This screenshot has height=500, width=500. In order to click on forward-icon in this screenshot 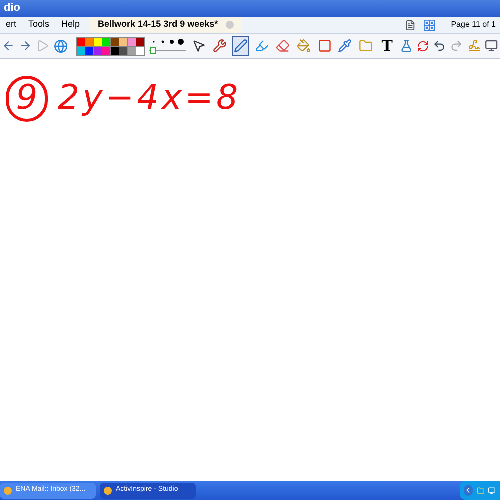, I will do `click(25, 46)`.